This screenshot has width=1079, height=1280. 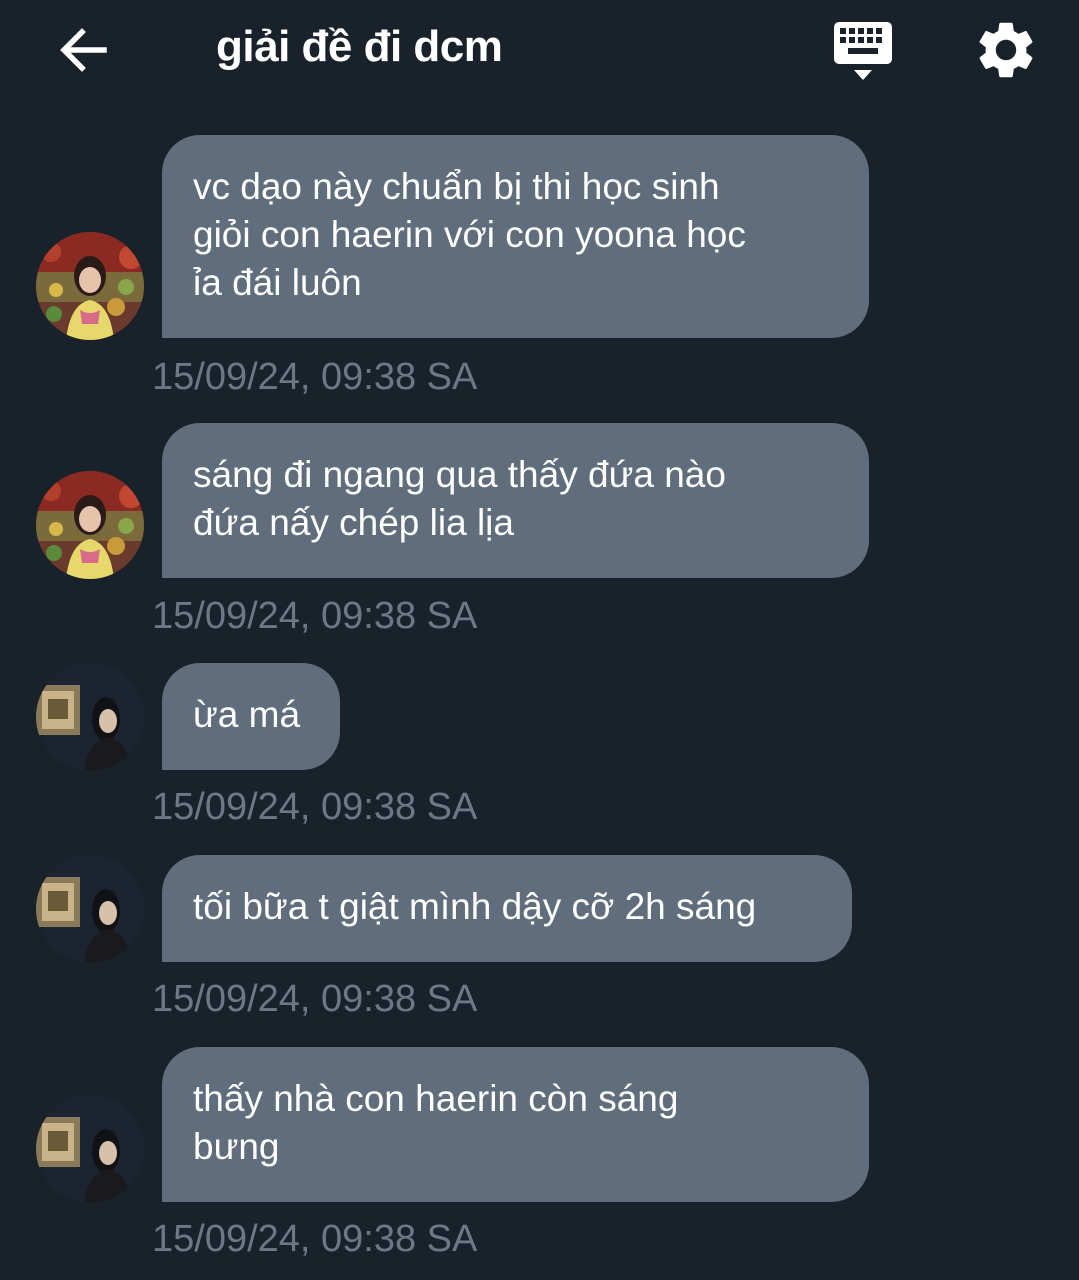 I want to click on chat-title: giải đề đi dcm, so click(x=359, y=46).